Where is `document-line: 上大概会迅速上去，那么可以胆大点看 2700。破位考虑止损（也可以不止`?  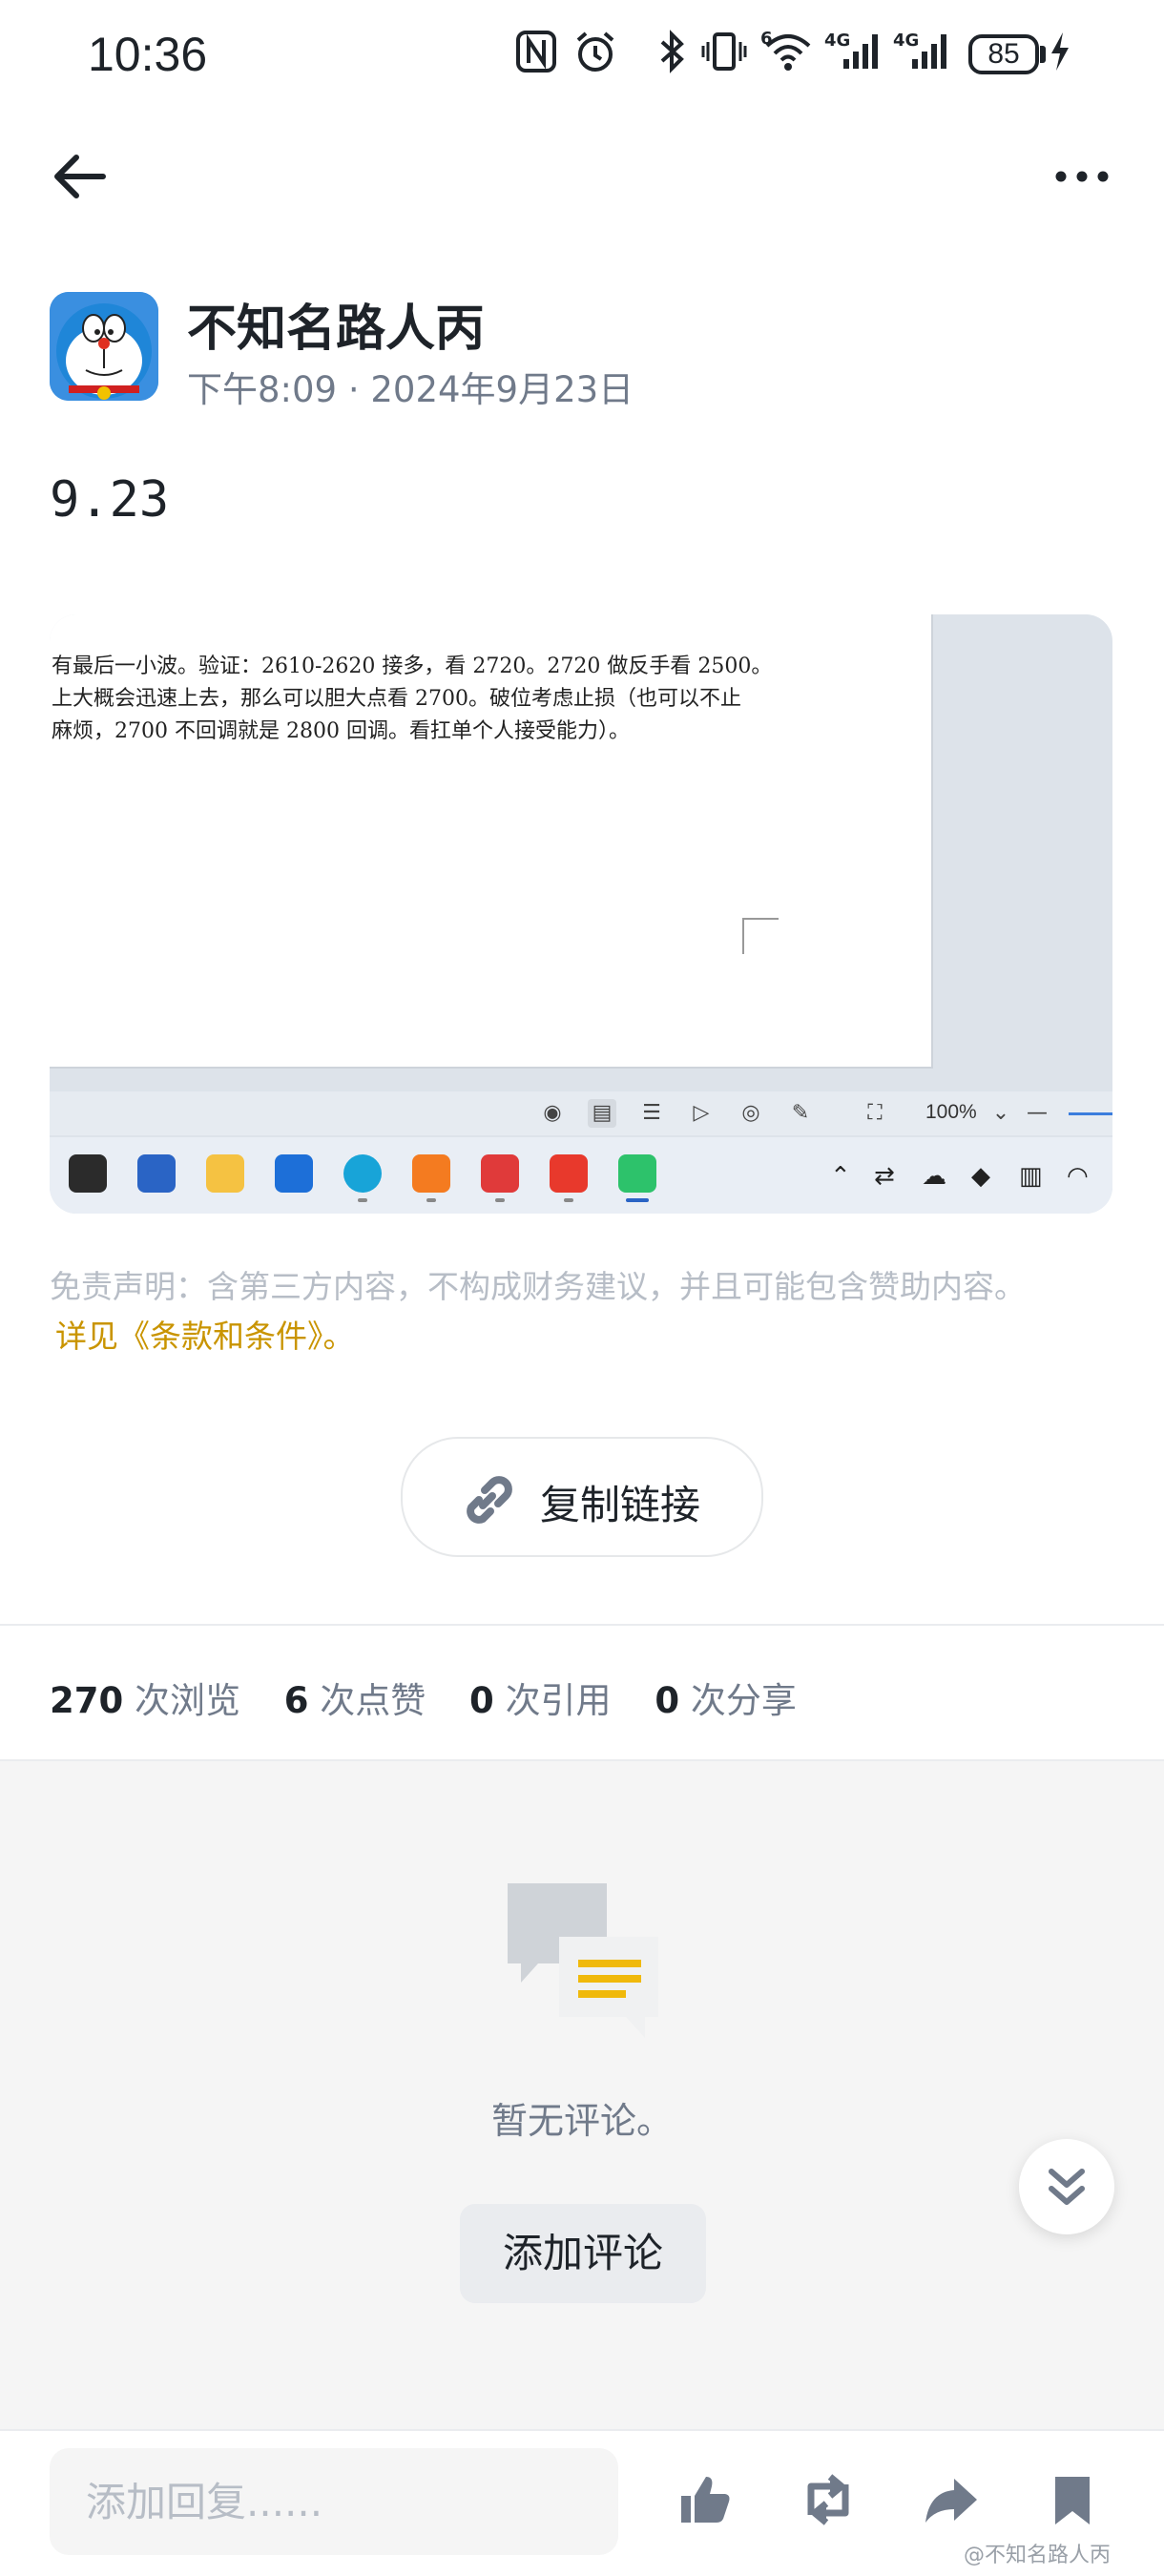 document-line: 上大概会迅速上去，那么可以胆大点看 2700。破位考虑止损（也可以不止 is located at coordinates (396, 699).